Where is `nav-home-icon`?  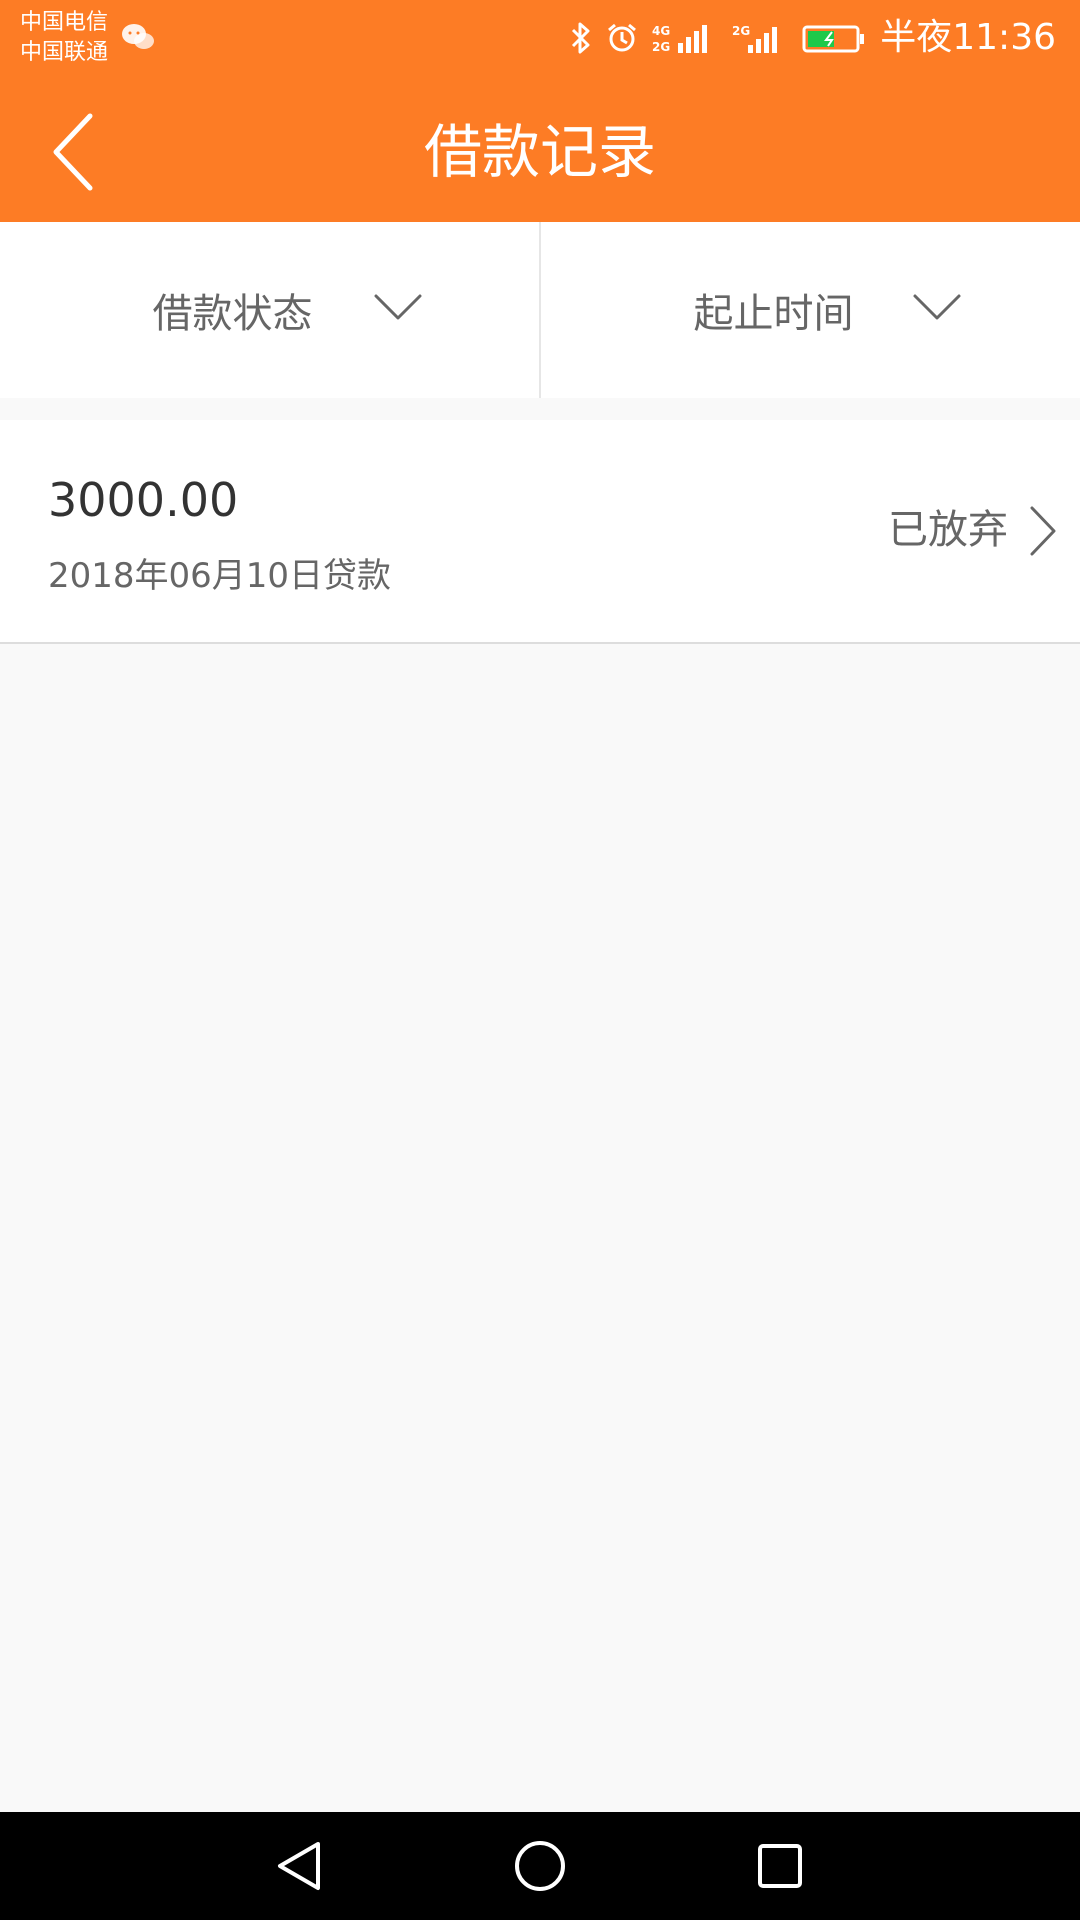
nav-home-icon is located at coordinates (540, 1866).